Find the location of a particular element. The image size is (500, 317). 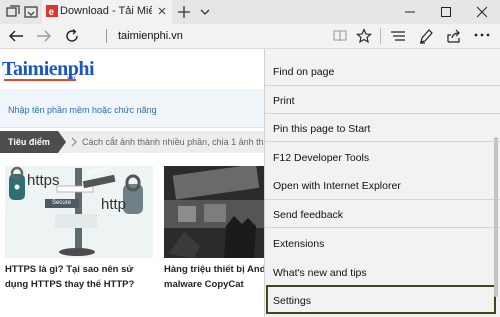

article-image-malware is located at coordinates (214, 212).